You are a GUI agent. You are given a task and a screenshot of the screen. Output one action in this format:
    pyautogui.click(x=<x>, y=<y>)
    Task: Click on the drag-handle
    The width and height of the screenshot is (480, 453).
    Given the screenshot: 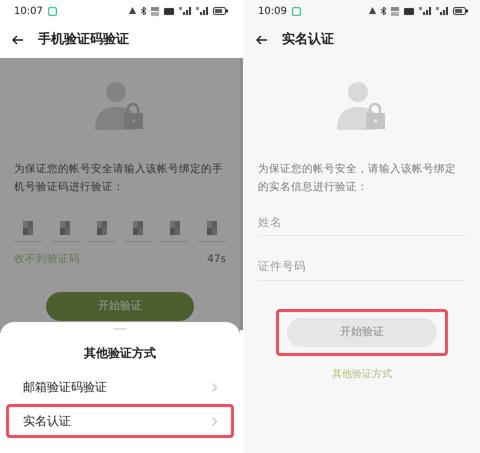 What is the action you would take?
    pyautogui.click(x=120, y=329)
    